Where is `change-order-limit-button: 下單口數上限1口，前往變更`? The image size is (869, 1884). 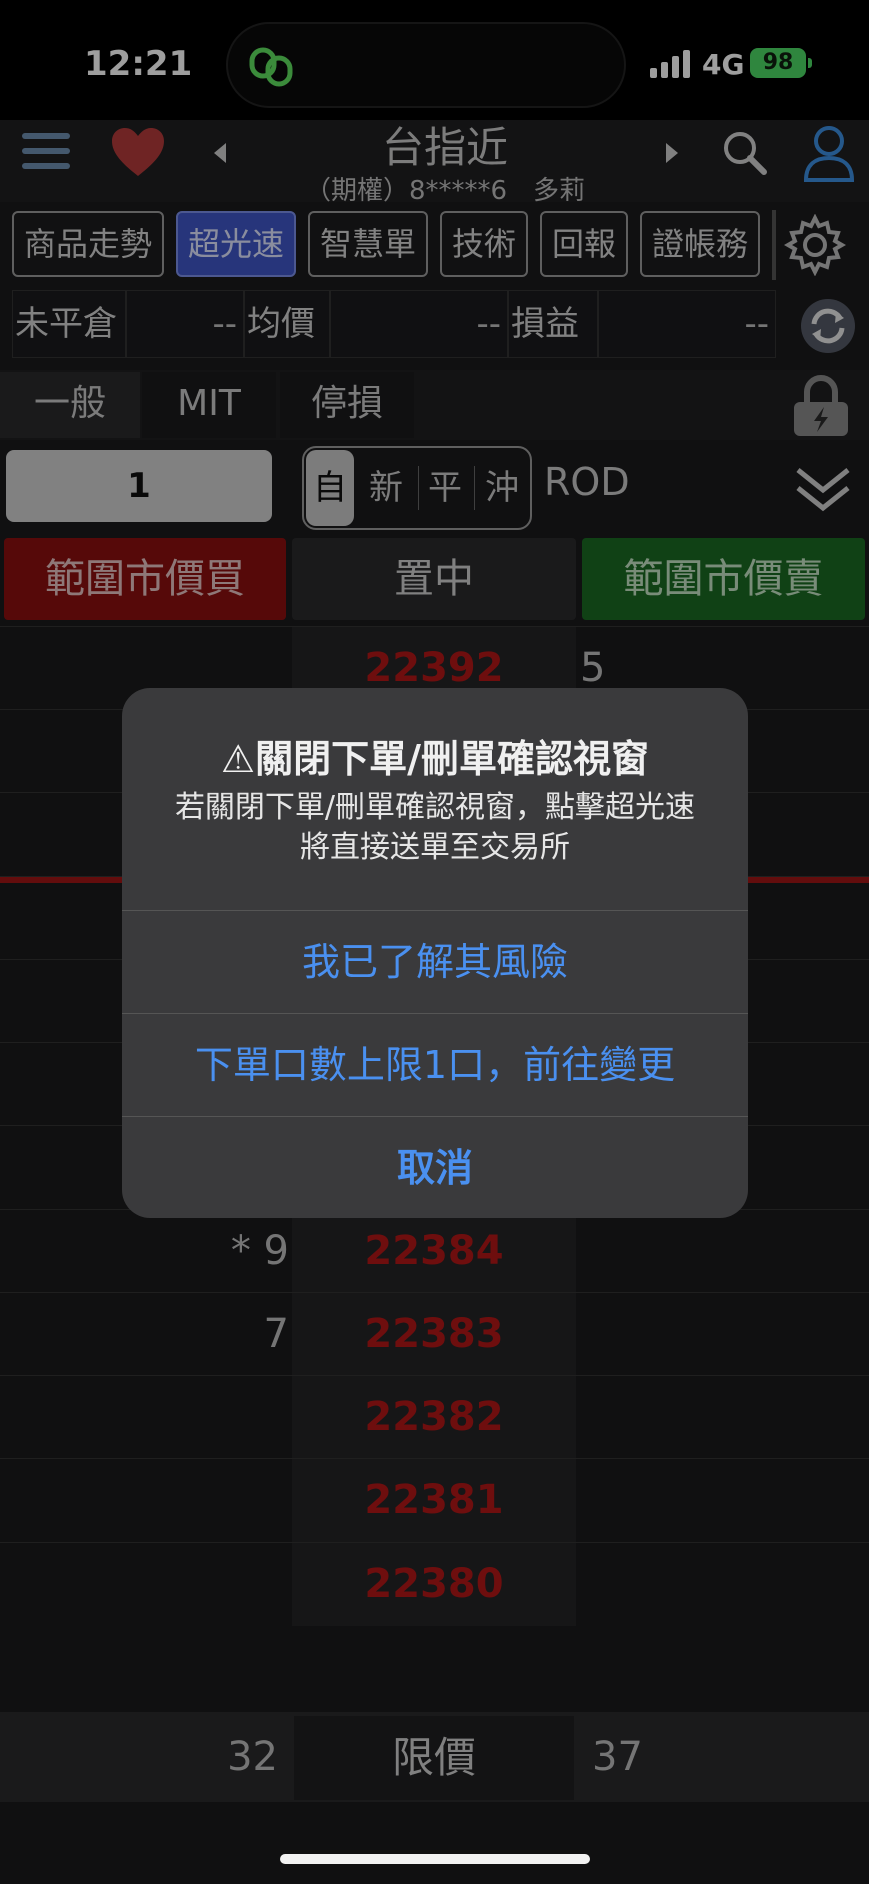
change-order-limit-button: 下單口數上限1口，前往變更 is located at coordinates (435, 1065).